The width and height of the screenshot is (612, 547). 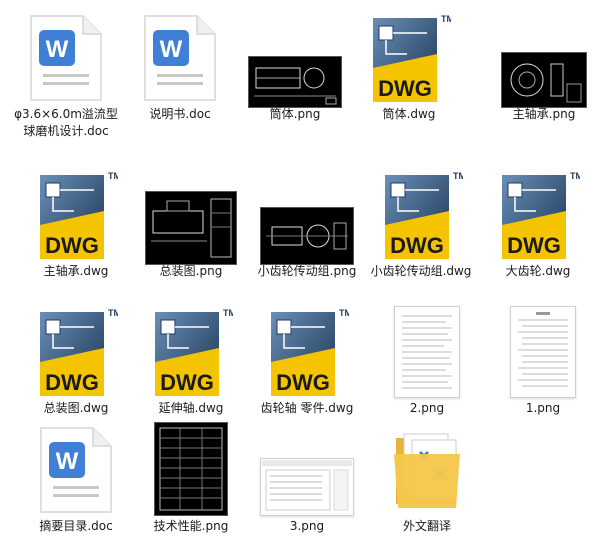 What do you see at coordinates (66, 122) in the screenshot?
I see `file-name: φ3.6×6.0m溢流型球磨机设计.doc` at bounding box center [66, 122].